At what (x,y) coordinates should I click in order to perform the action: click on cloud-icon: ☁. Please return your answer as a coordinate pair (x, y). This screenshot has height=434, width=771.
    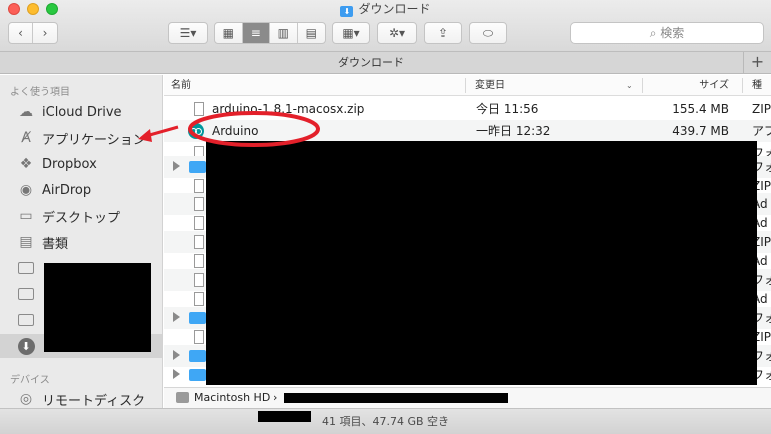
    Looking at the image, I should click on (26, 112).